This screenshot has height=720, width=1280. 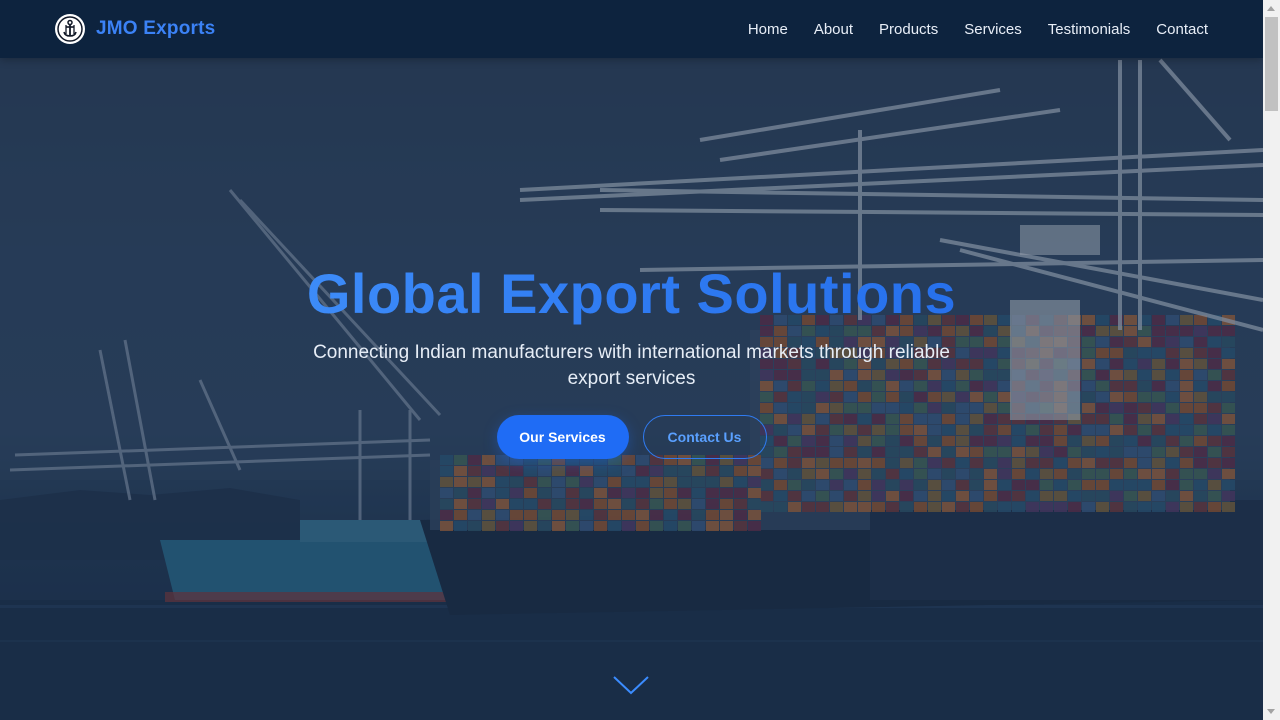 What do you see at coordinates (70, 29) in the screenshot?
I see `anchor-logo-icon` at bounding box center [70, 29].